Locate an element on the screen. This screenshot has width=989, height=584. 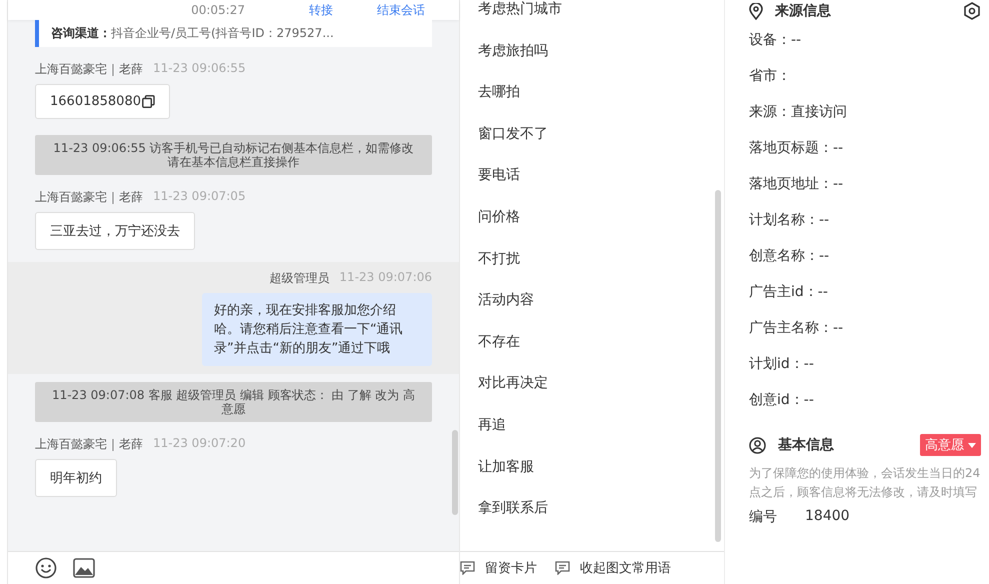
location-pin-icon is located at coordinates (756, 11).